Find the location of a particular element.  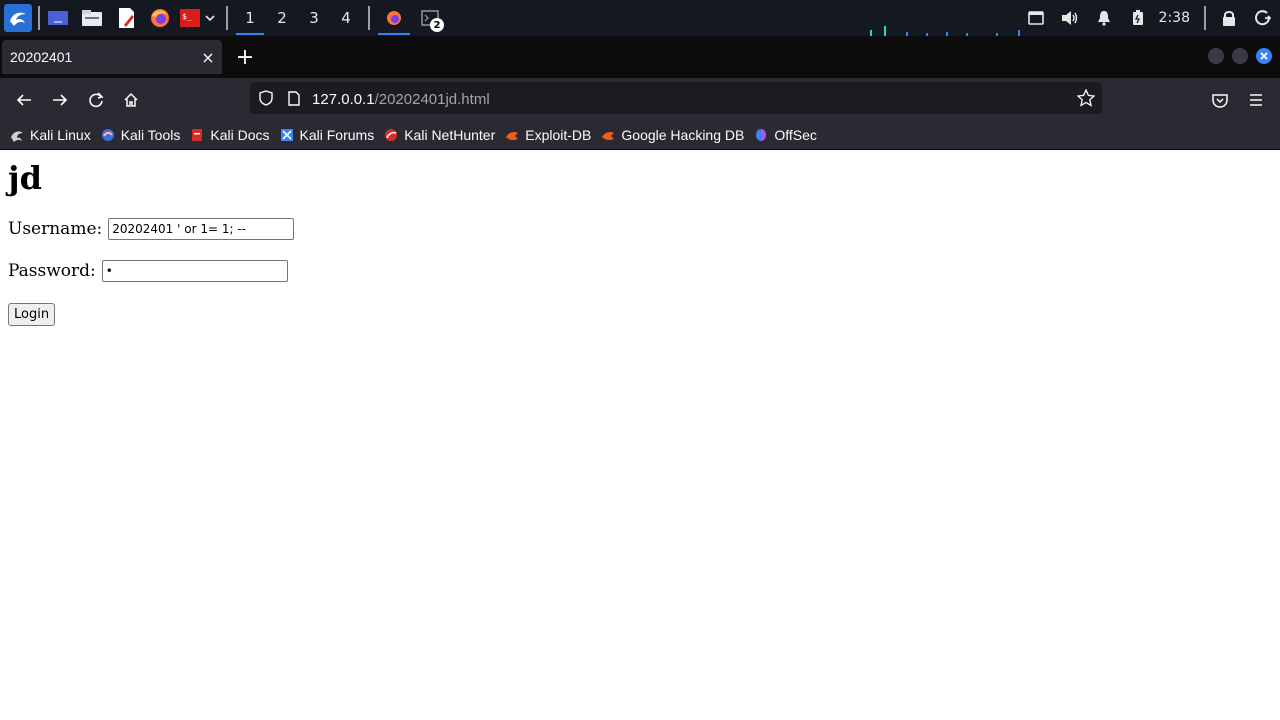

workspace-2: 2 is located at coordinates (282, 18).